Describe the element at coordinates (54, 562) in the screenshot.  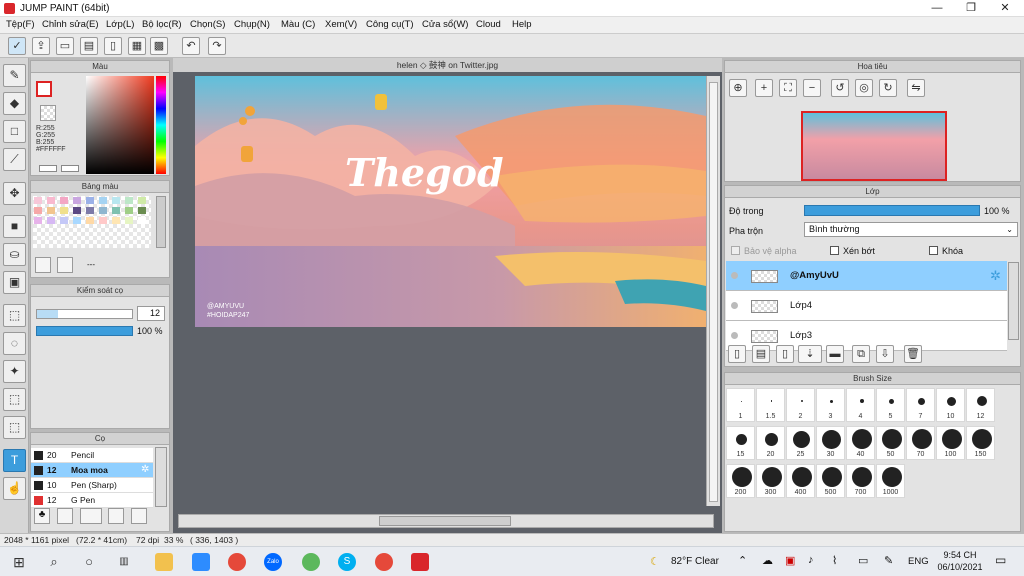
I see `search-icon: ⌕` at that location.